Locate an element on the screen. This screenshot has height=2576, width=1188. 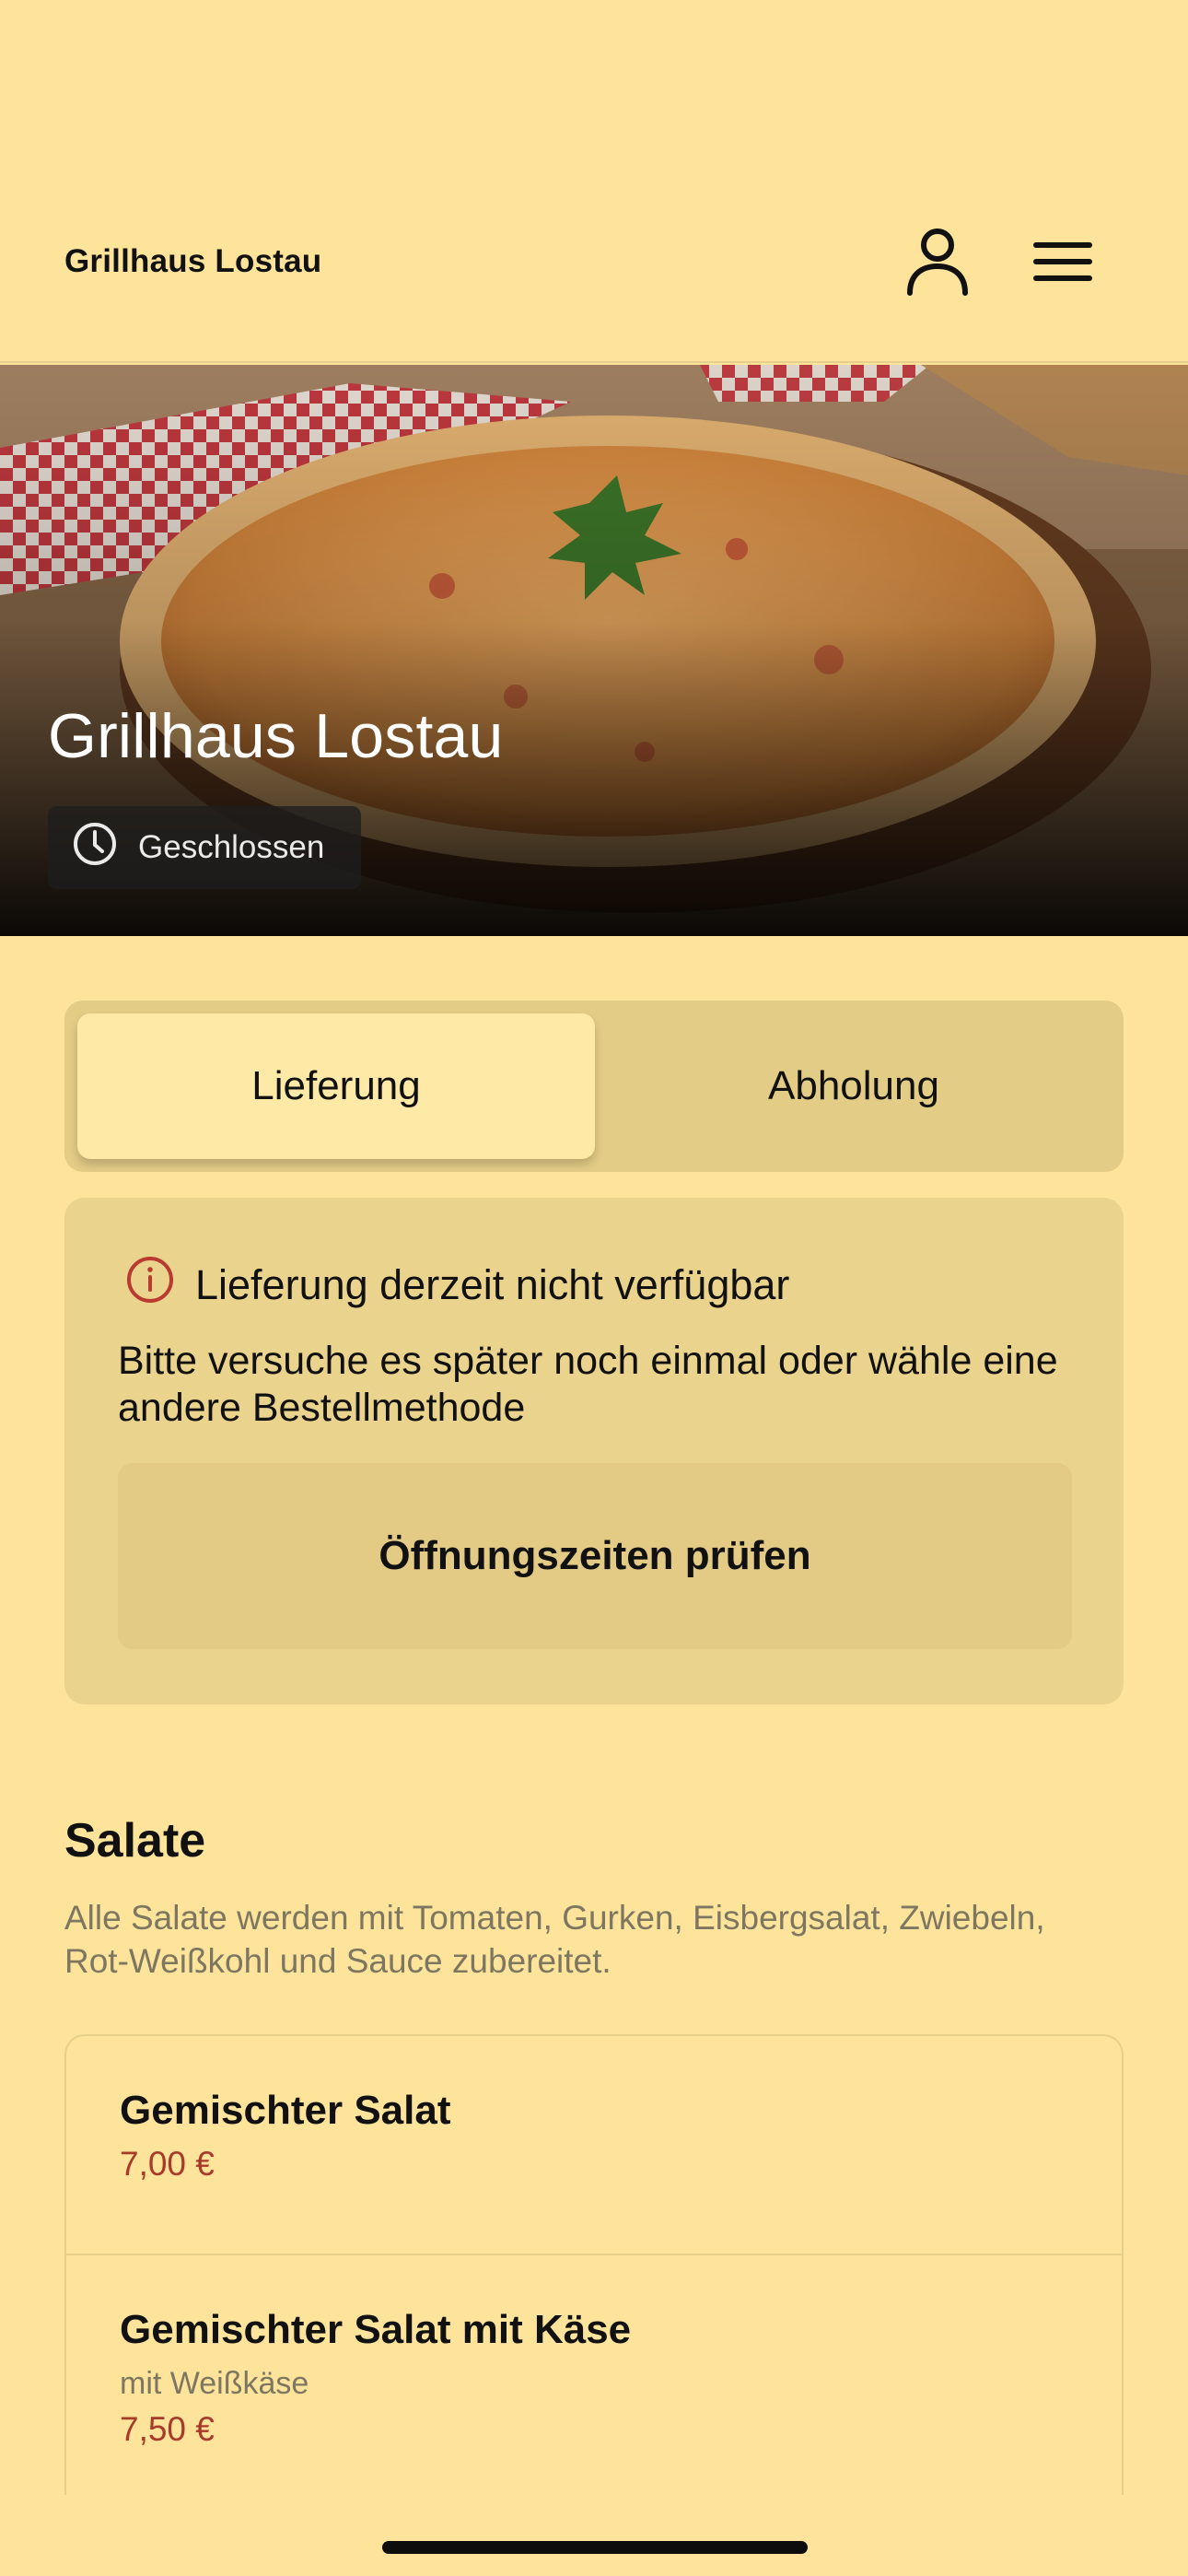
menu-item-name: Gemischter Salat is located at coordinates (285, 2110).